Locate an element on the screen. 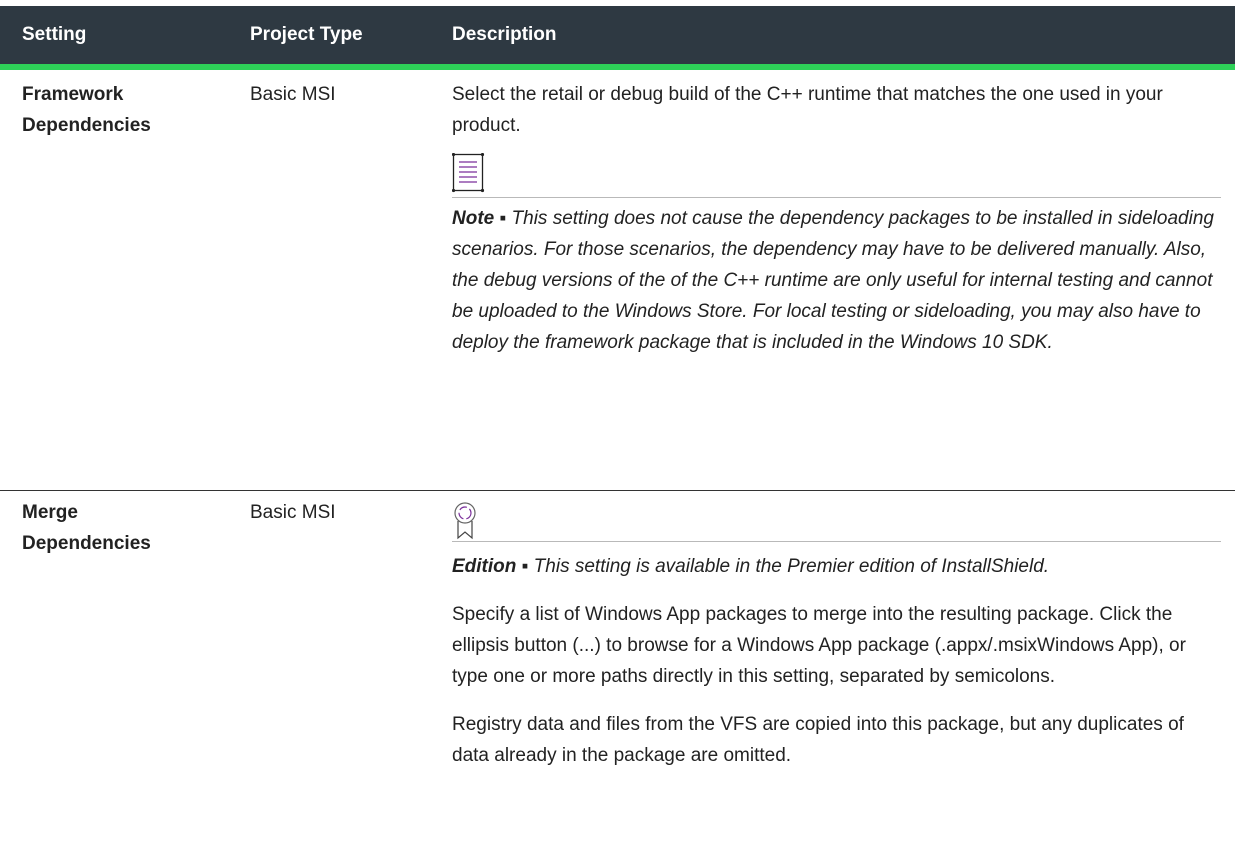  header-description: Description is located at coordinates (504, 34).